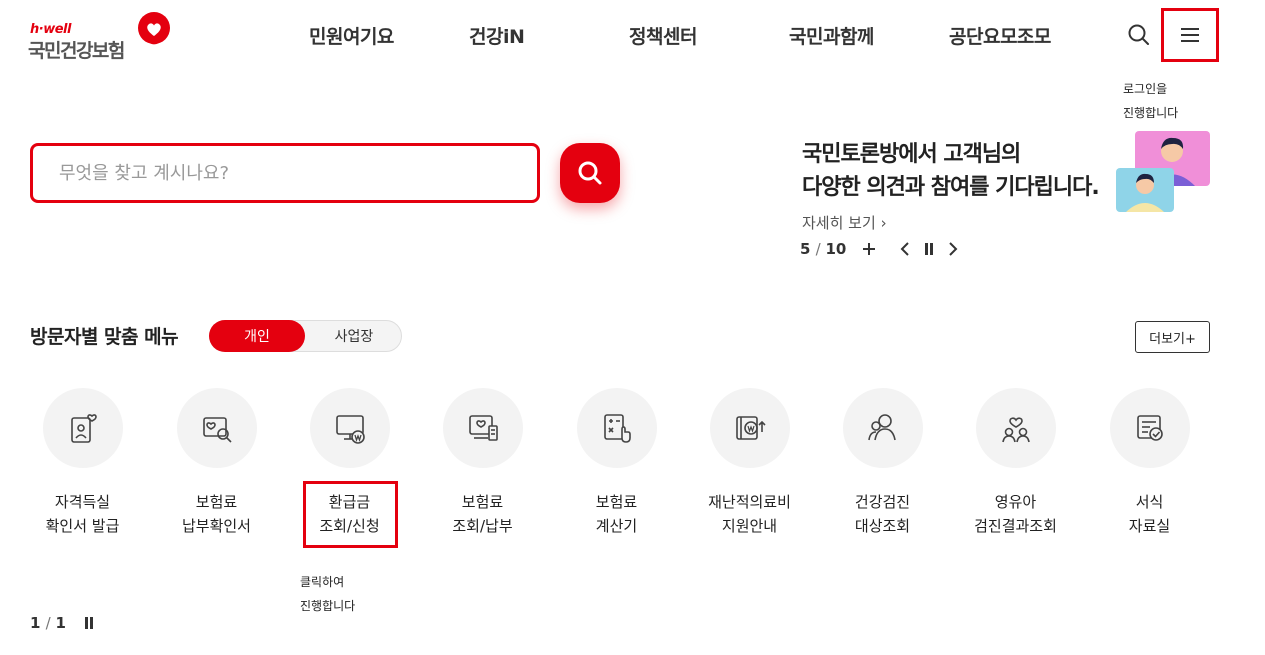 The width and height of the screenshot is (1265, 655). I want to click on banner-more-link: 자세히 보기 ›, so click(844, 222).